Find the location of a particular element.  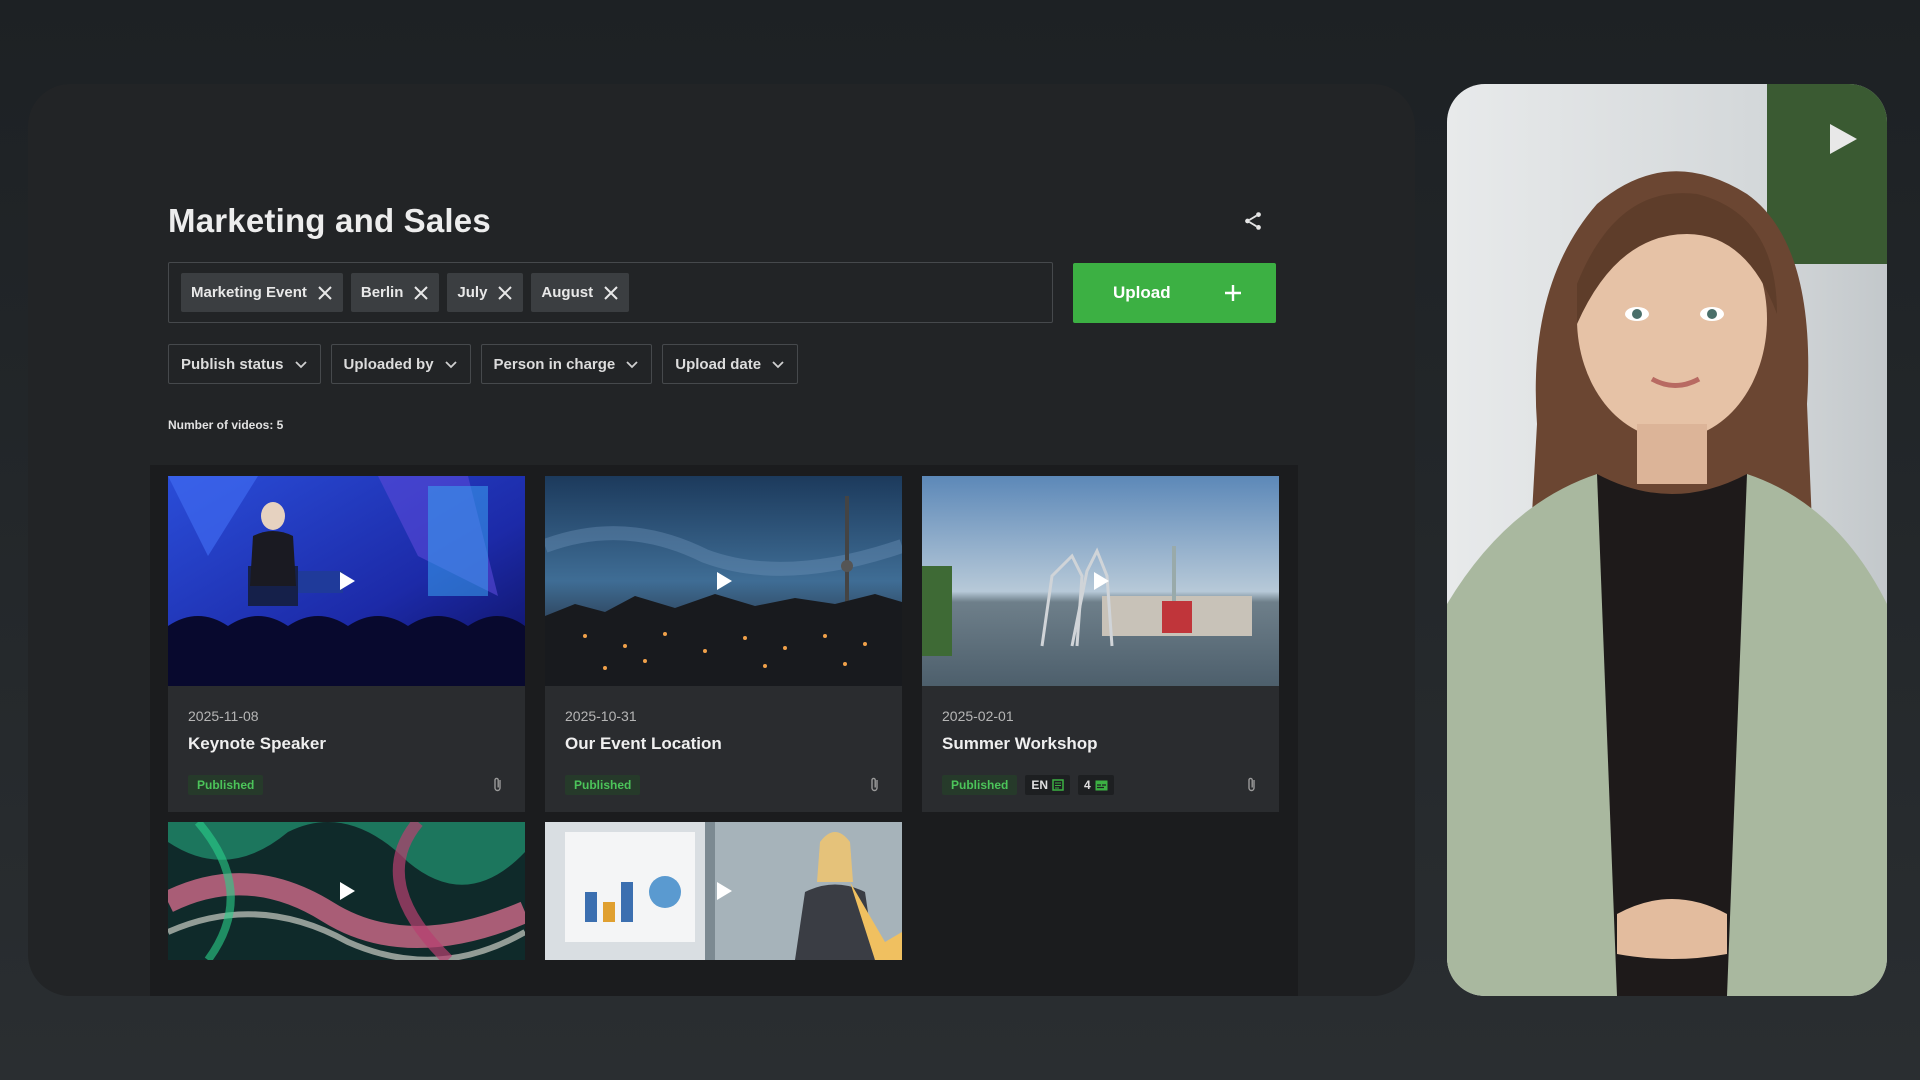

tag-label: Marketing Event is located at coordinates (249, 292).